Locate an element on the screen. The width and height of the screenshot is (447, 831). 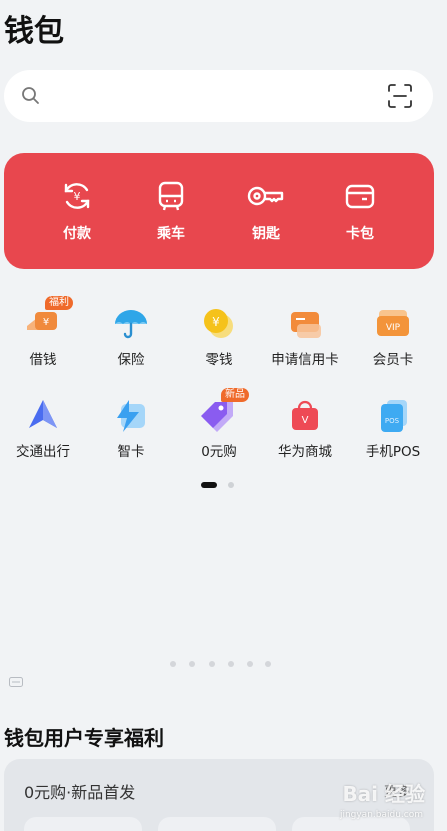
credit-card-icon is located at coordinates (305, 324).